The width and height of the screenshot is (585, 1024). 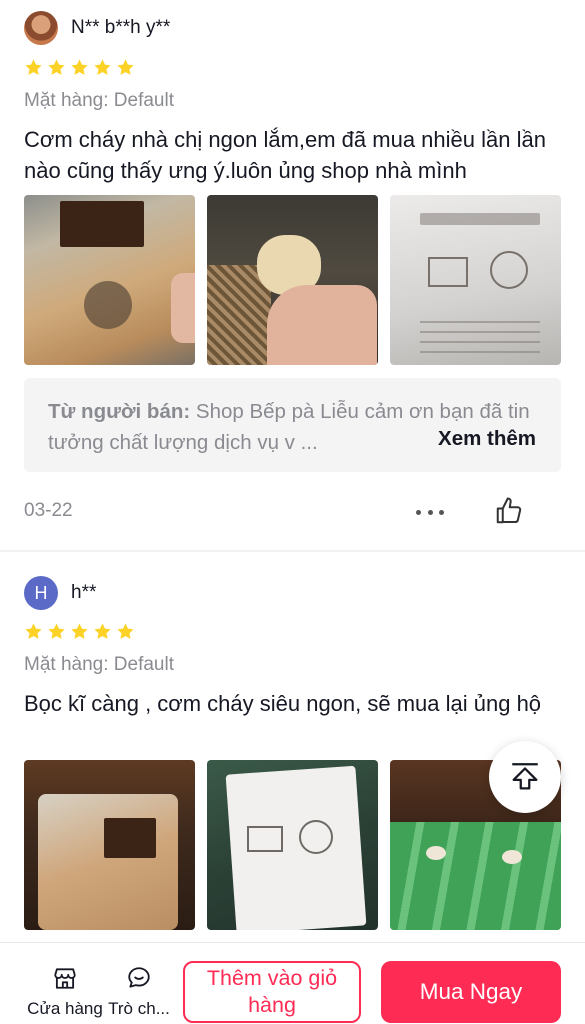 I want to click on share-icon, so click(x=525, y=776).